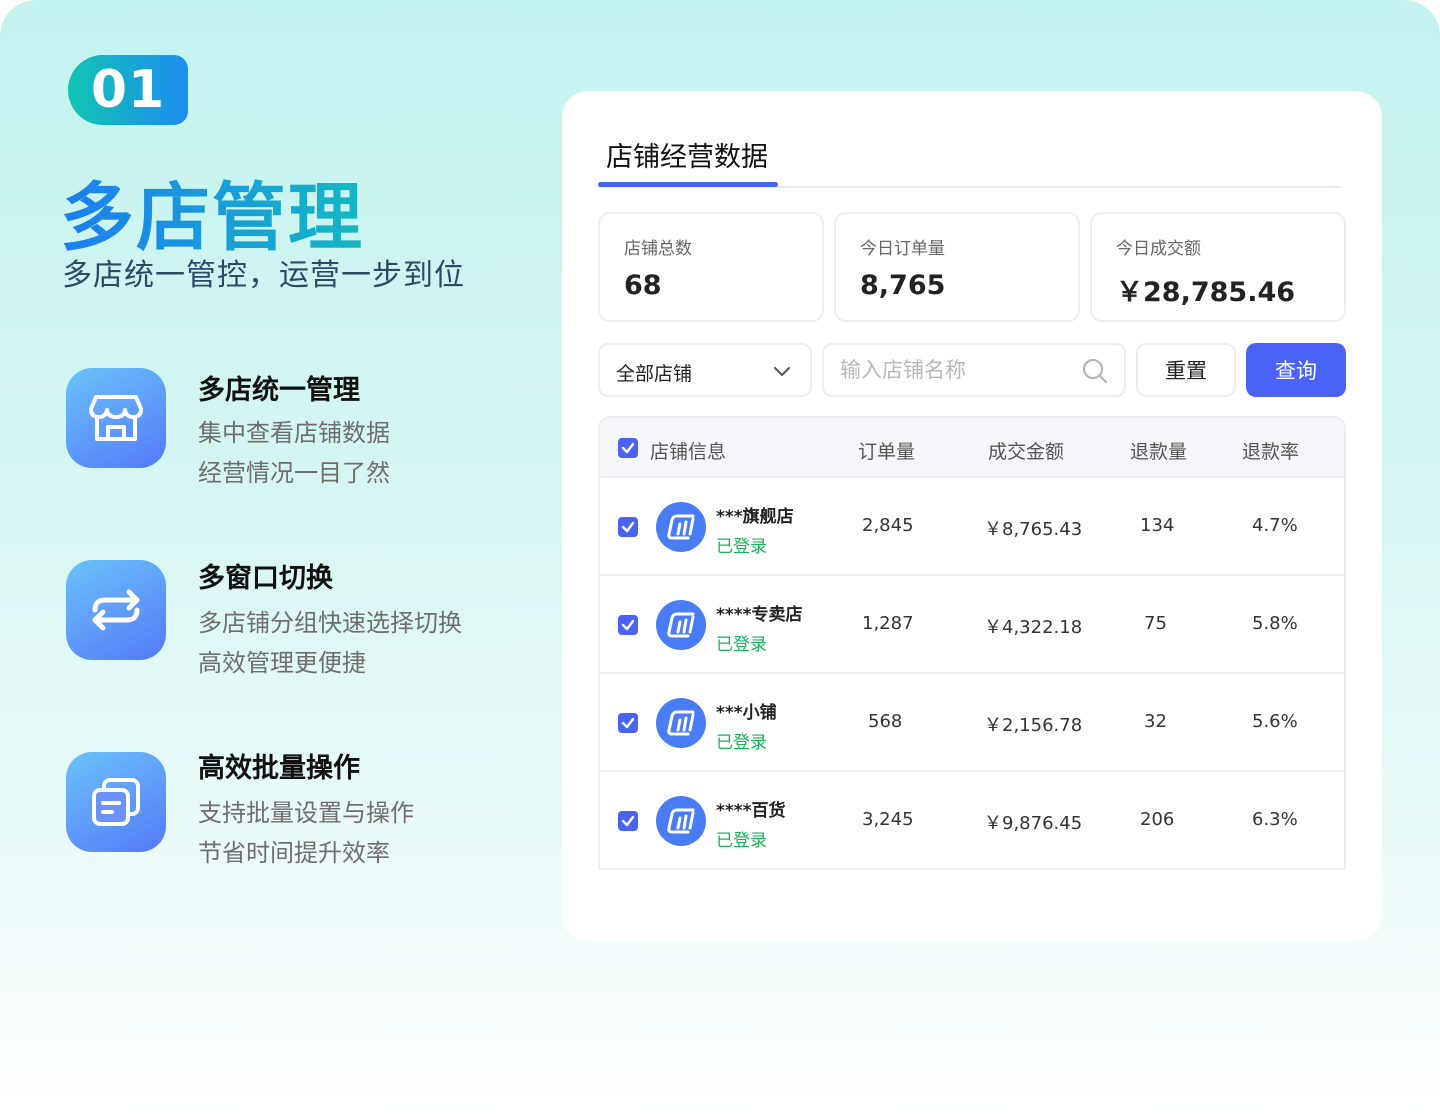 This screenshot has width=1440, height=1120. What do you see at coordinates (972, 723) in the screenshot?
I see `table-row: ***小铺 已登录 568 ￥2,156.78 32 5.6%` at bounding box center [972, 723].